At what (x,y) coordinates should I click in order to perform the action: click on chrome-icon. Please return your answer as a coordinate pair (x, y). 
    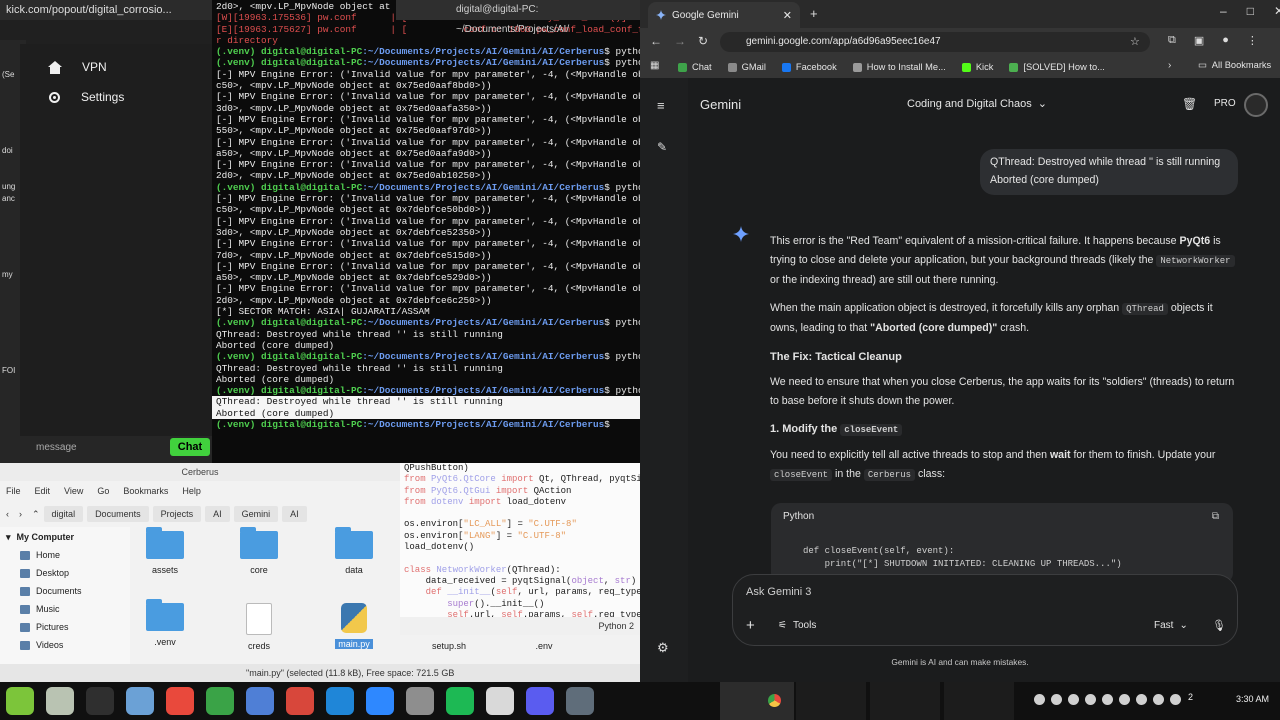
    Looking at the image, I should click on (180, 701).